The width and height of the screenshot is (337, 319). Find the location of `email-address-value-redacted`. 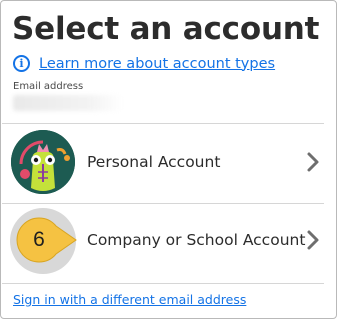

email-address-value-redacted is located at coordinates (68, 103).